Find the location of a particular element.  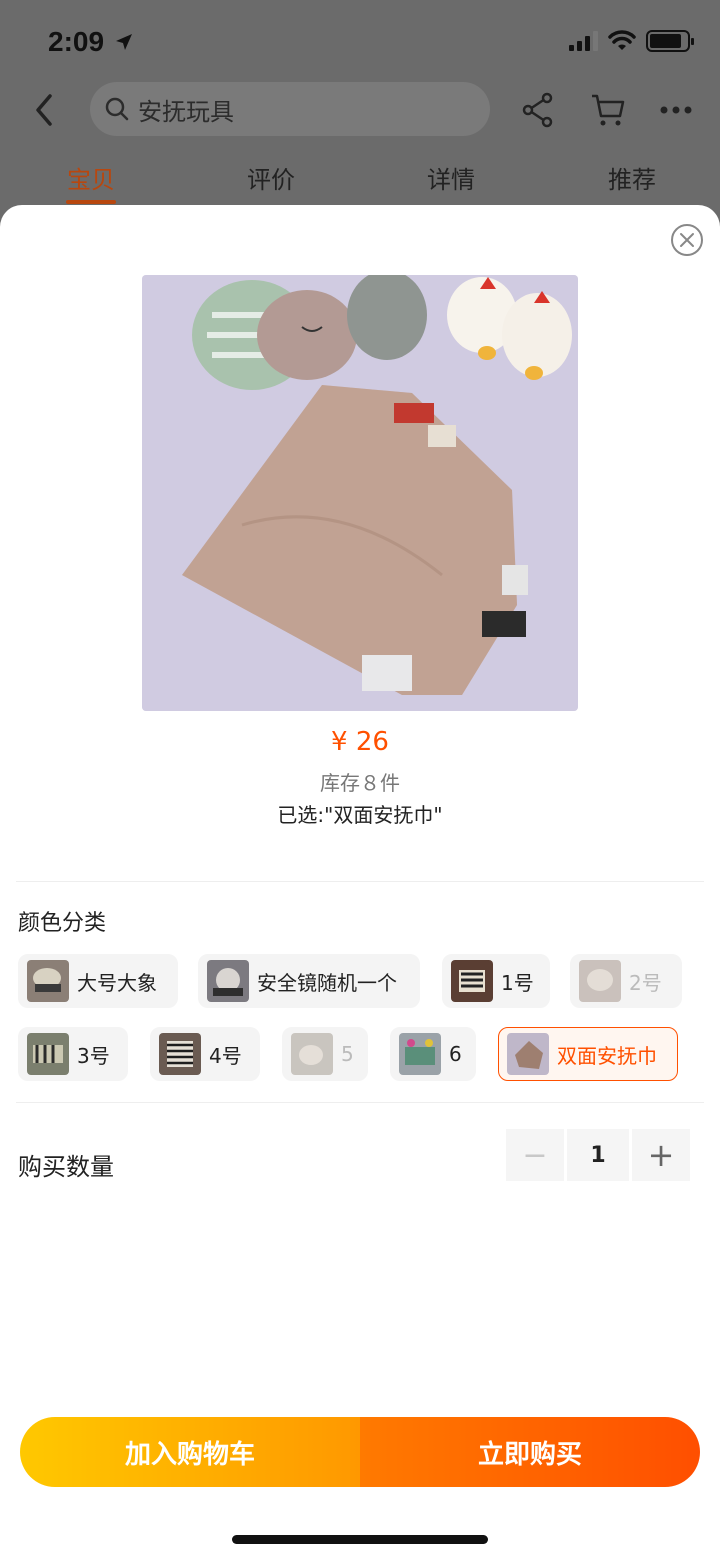

quantity-value: 1 is located at coordinates (598, 1155).